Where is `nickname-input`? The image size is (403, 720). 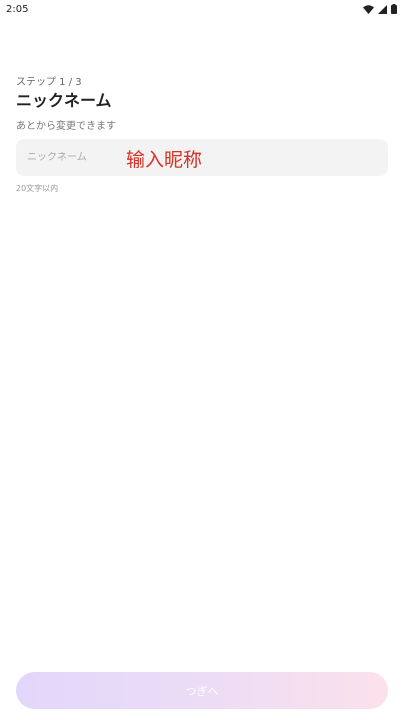
nickname-input is located at coordinates (77, 157).